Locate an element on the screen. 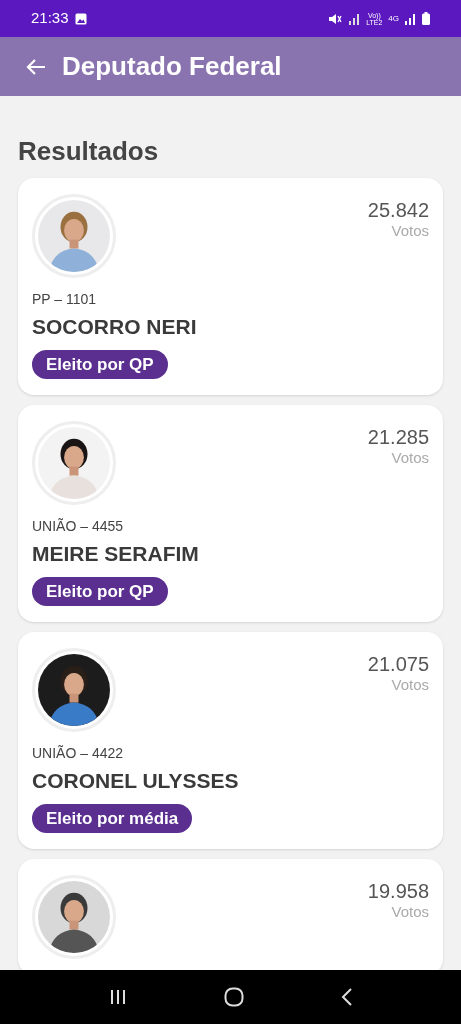  vote-count: 21.285 is located at coordinates (398, 437).